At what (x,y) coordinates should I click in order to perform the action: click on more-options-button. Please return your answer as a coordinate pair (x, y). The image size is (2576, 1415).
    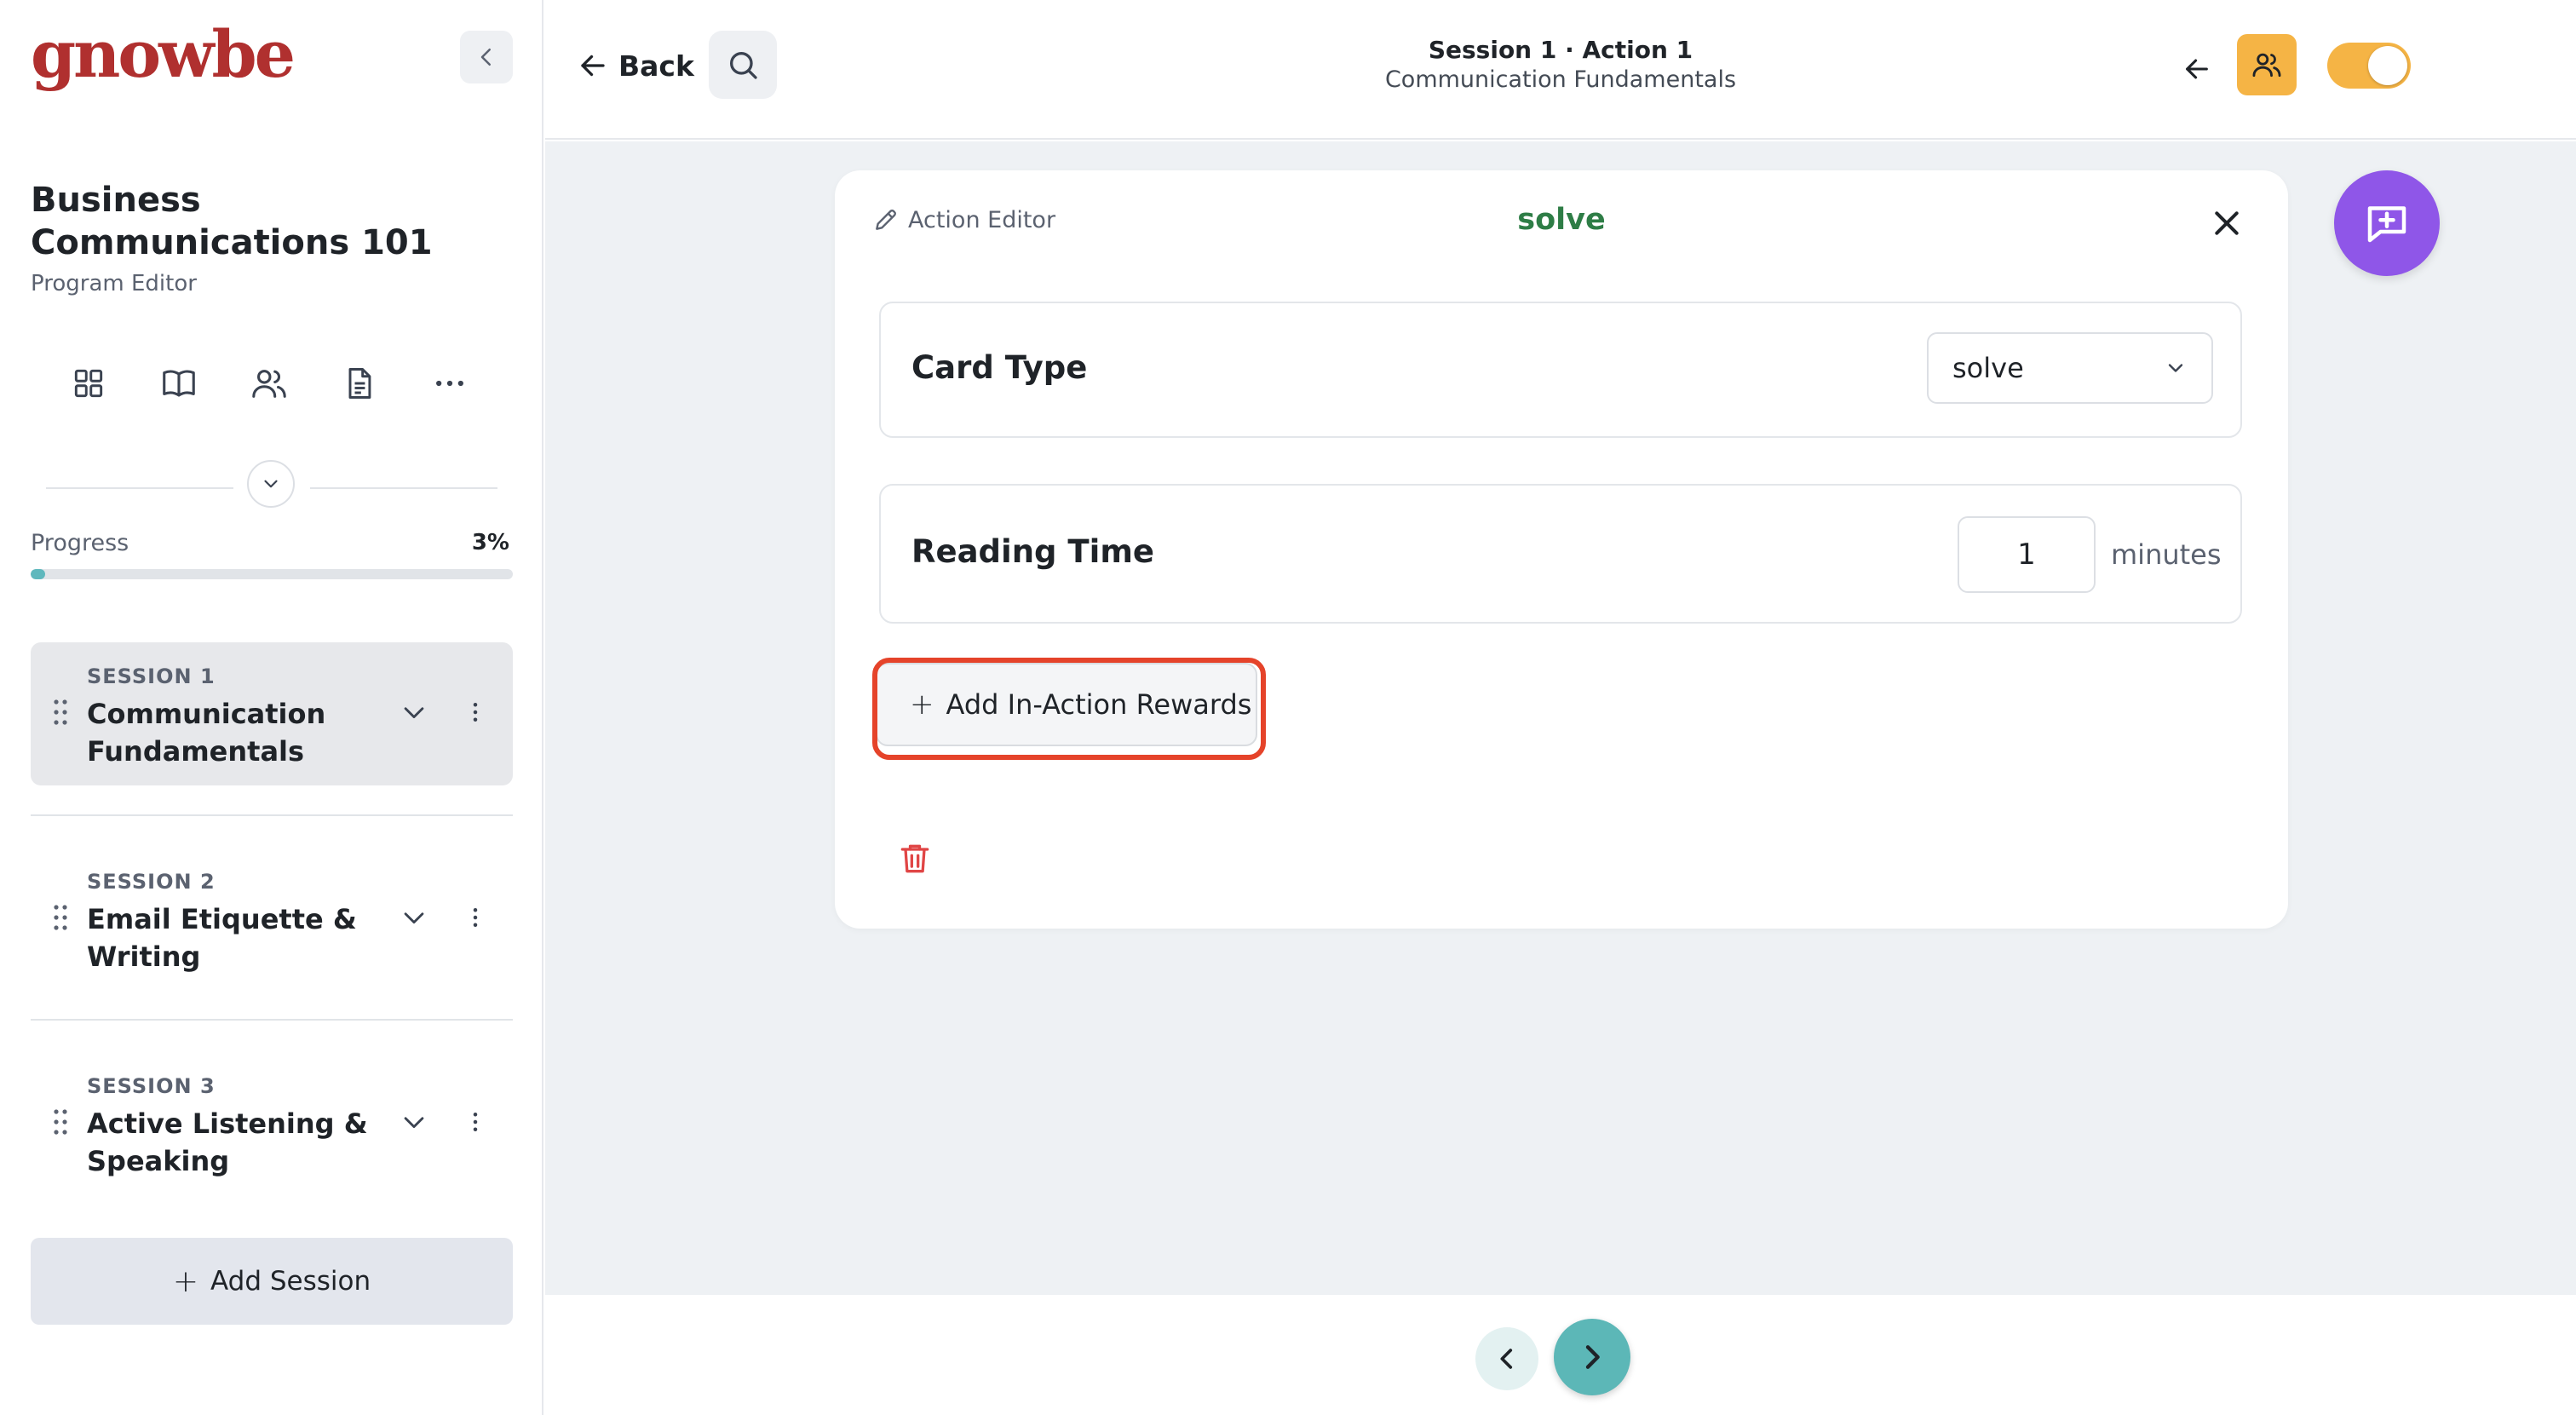
    Looking at the image, I should click on (450, 383).